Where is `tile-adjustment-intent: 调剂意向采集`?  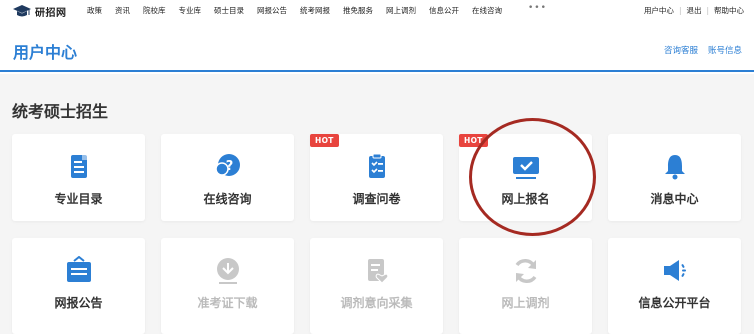
tile-adjustment-intent: 调剂意向采集 is located at coordinates (376, 286).